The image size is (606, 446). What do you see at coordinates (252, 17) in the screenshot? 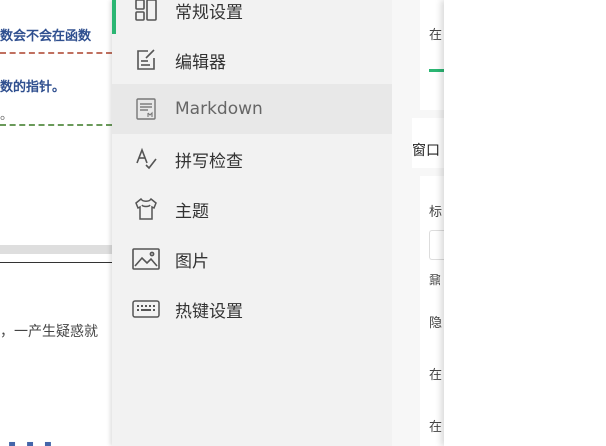
I see `sidebar-item-general: 常规设置` at bounding box center [252, 17].